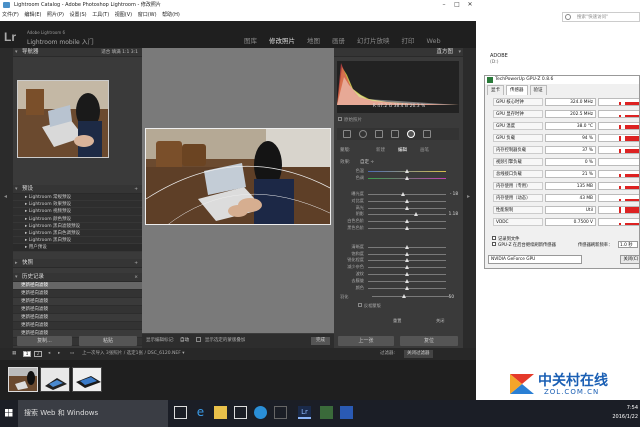 Image resolution: width=640 pixels, height=429 pixels. Describe the element at coordinates (379, 134) in the screenshot. I see `red-eye-icon` at that location.